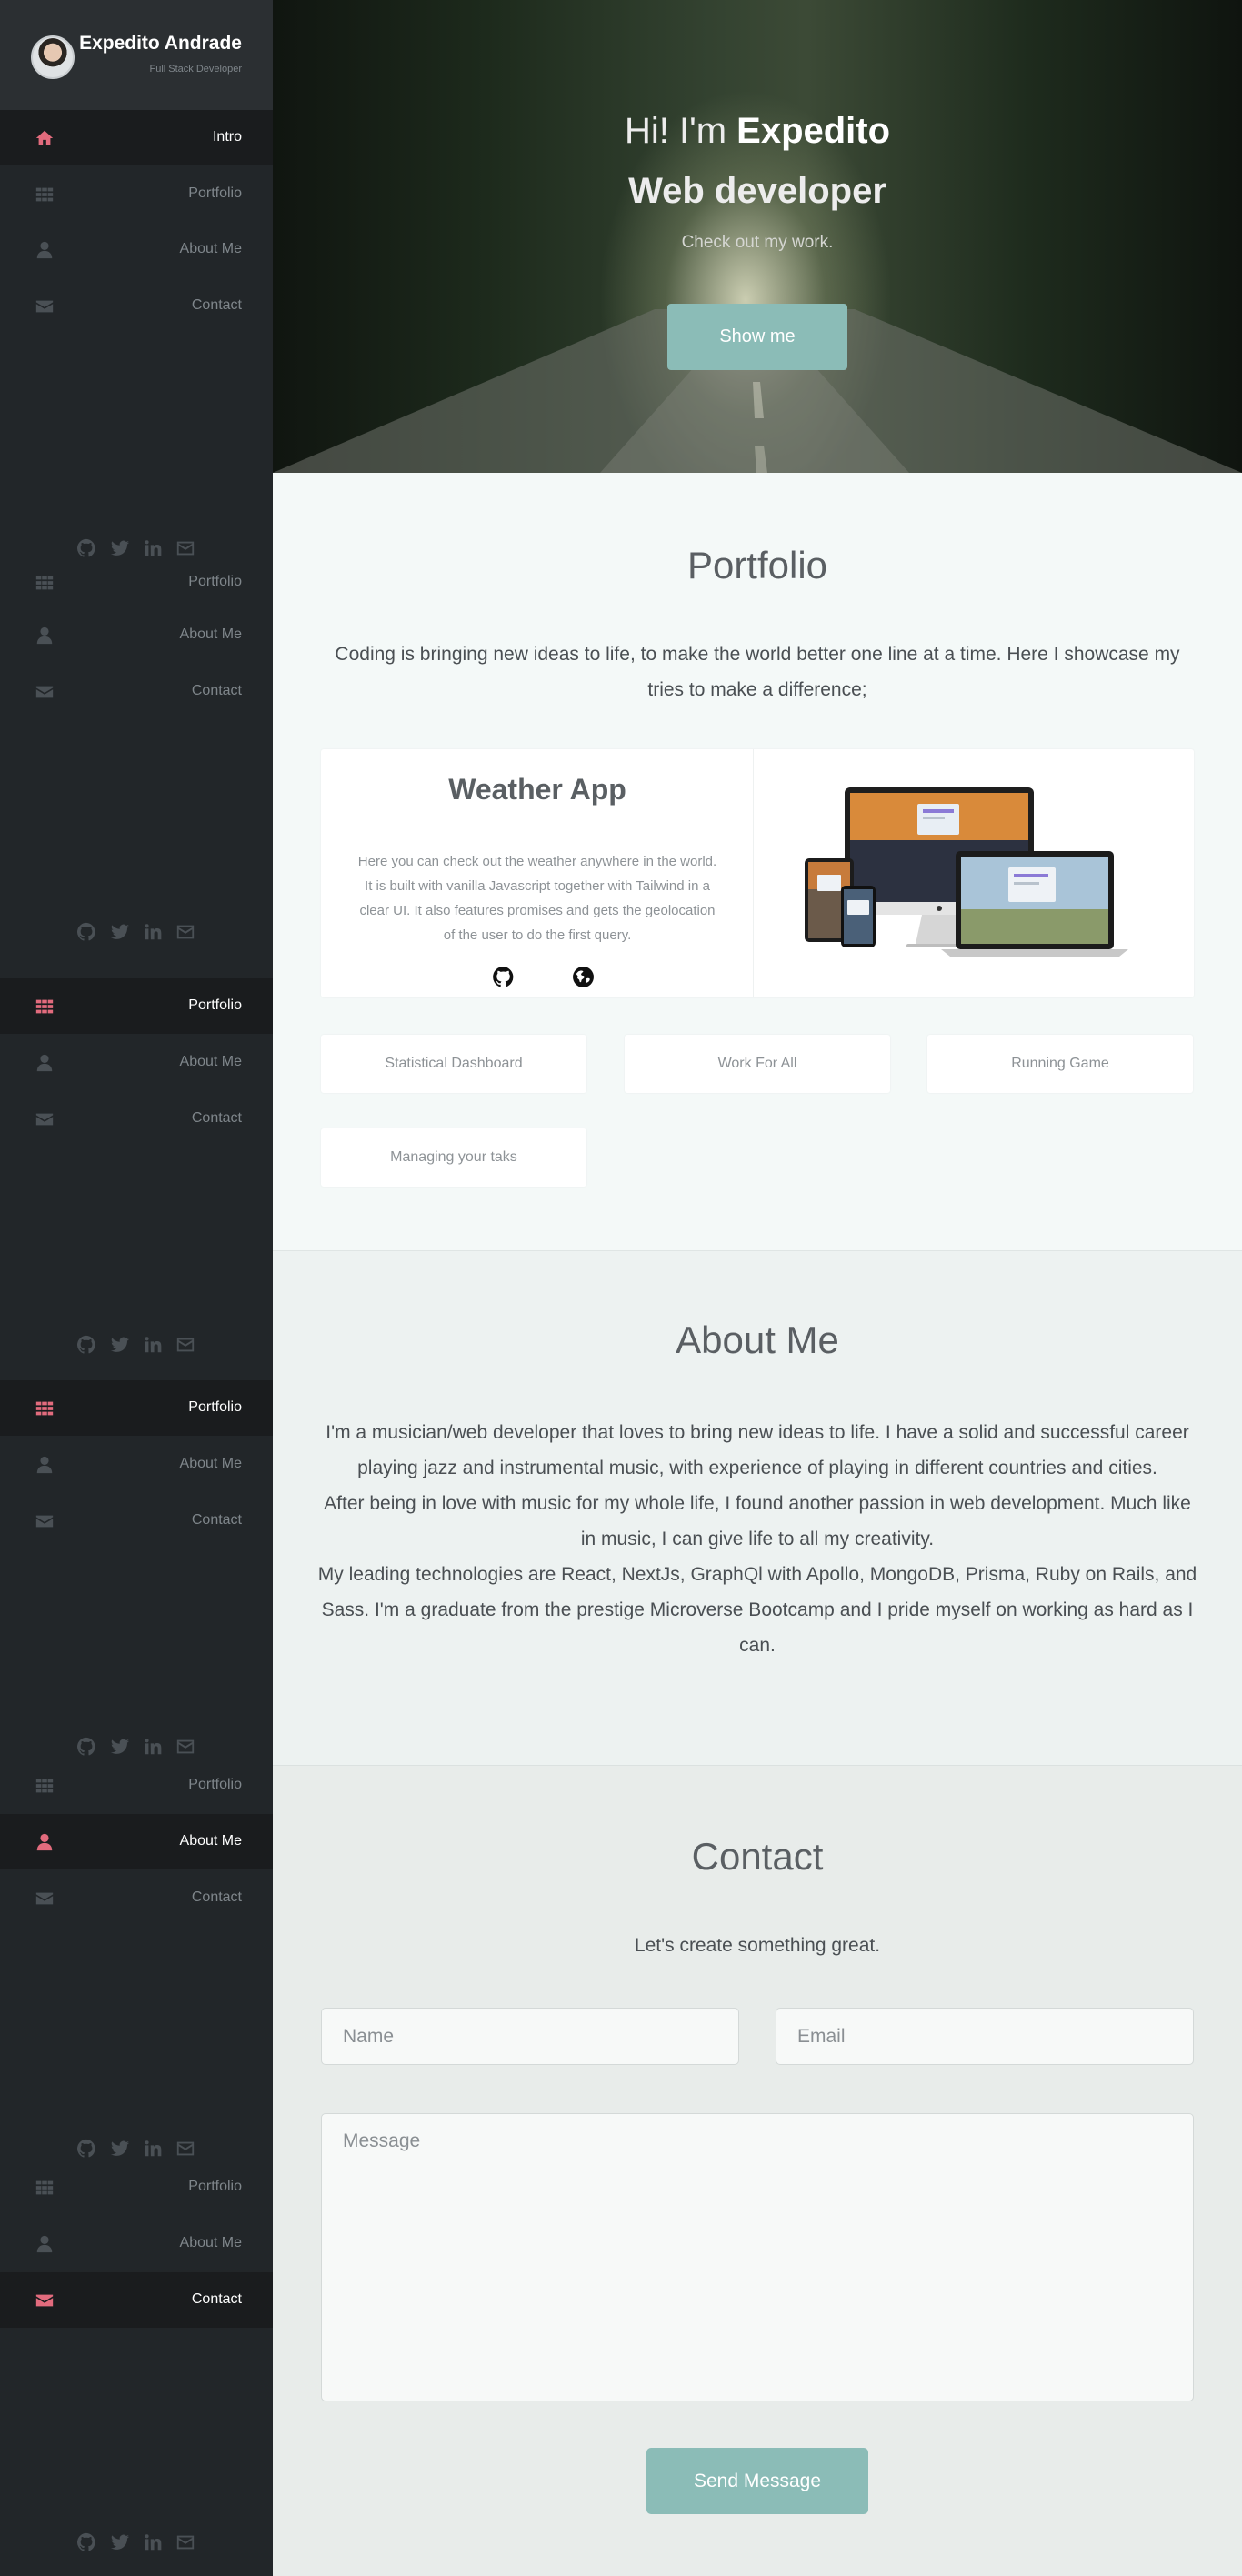  What do you see at coordinates (530, 2036) in the screenshot?
I see `name-field` at bounding box center [530, 2036].